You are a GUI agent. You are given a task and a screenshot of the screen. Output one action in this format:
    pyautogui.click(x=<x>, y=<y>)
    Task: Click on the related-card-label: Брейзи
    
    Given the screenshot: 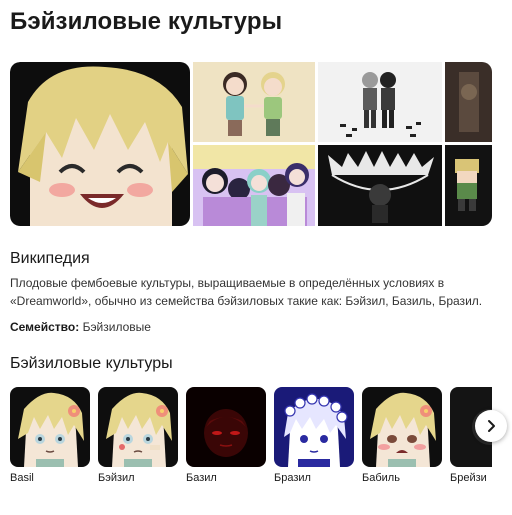 What is the action you would take?
    pyautogui.click(x=468, y=478)
    